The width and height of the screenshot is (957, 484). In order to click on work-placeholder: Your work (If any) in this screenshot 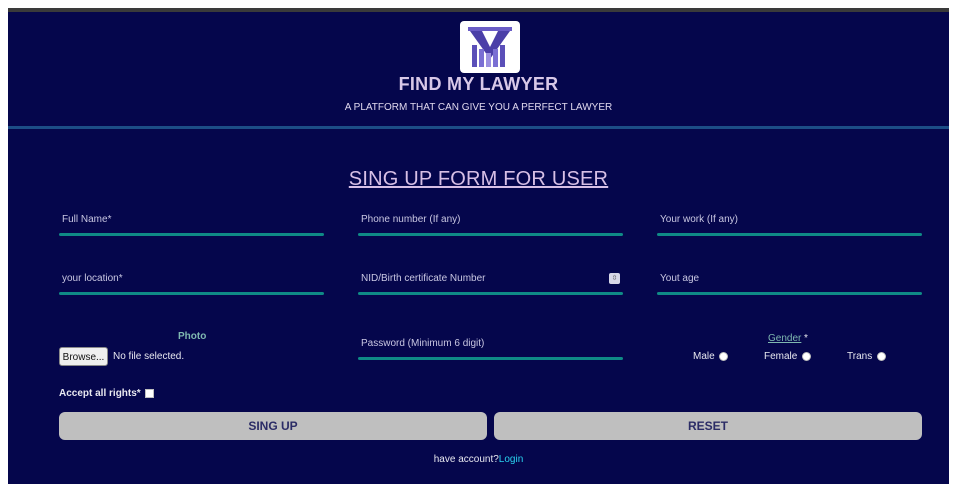, I will do `click(699, 219)`.